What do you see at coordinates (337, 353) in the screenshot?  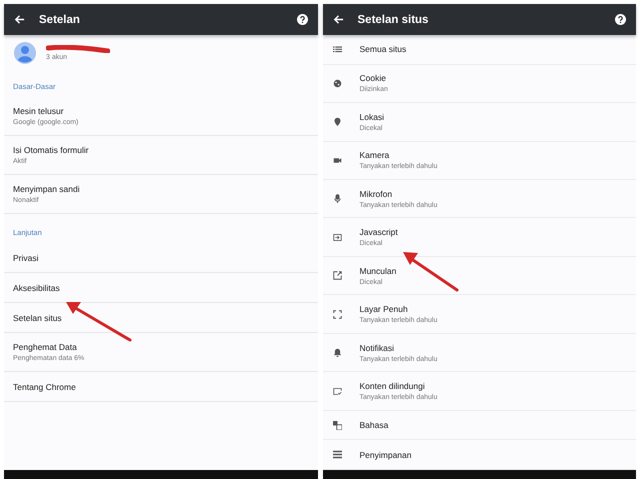 I see `bell-icon` at bounding box center [337, 353].